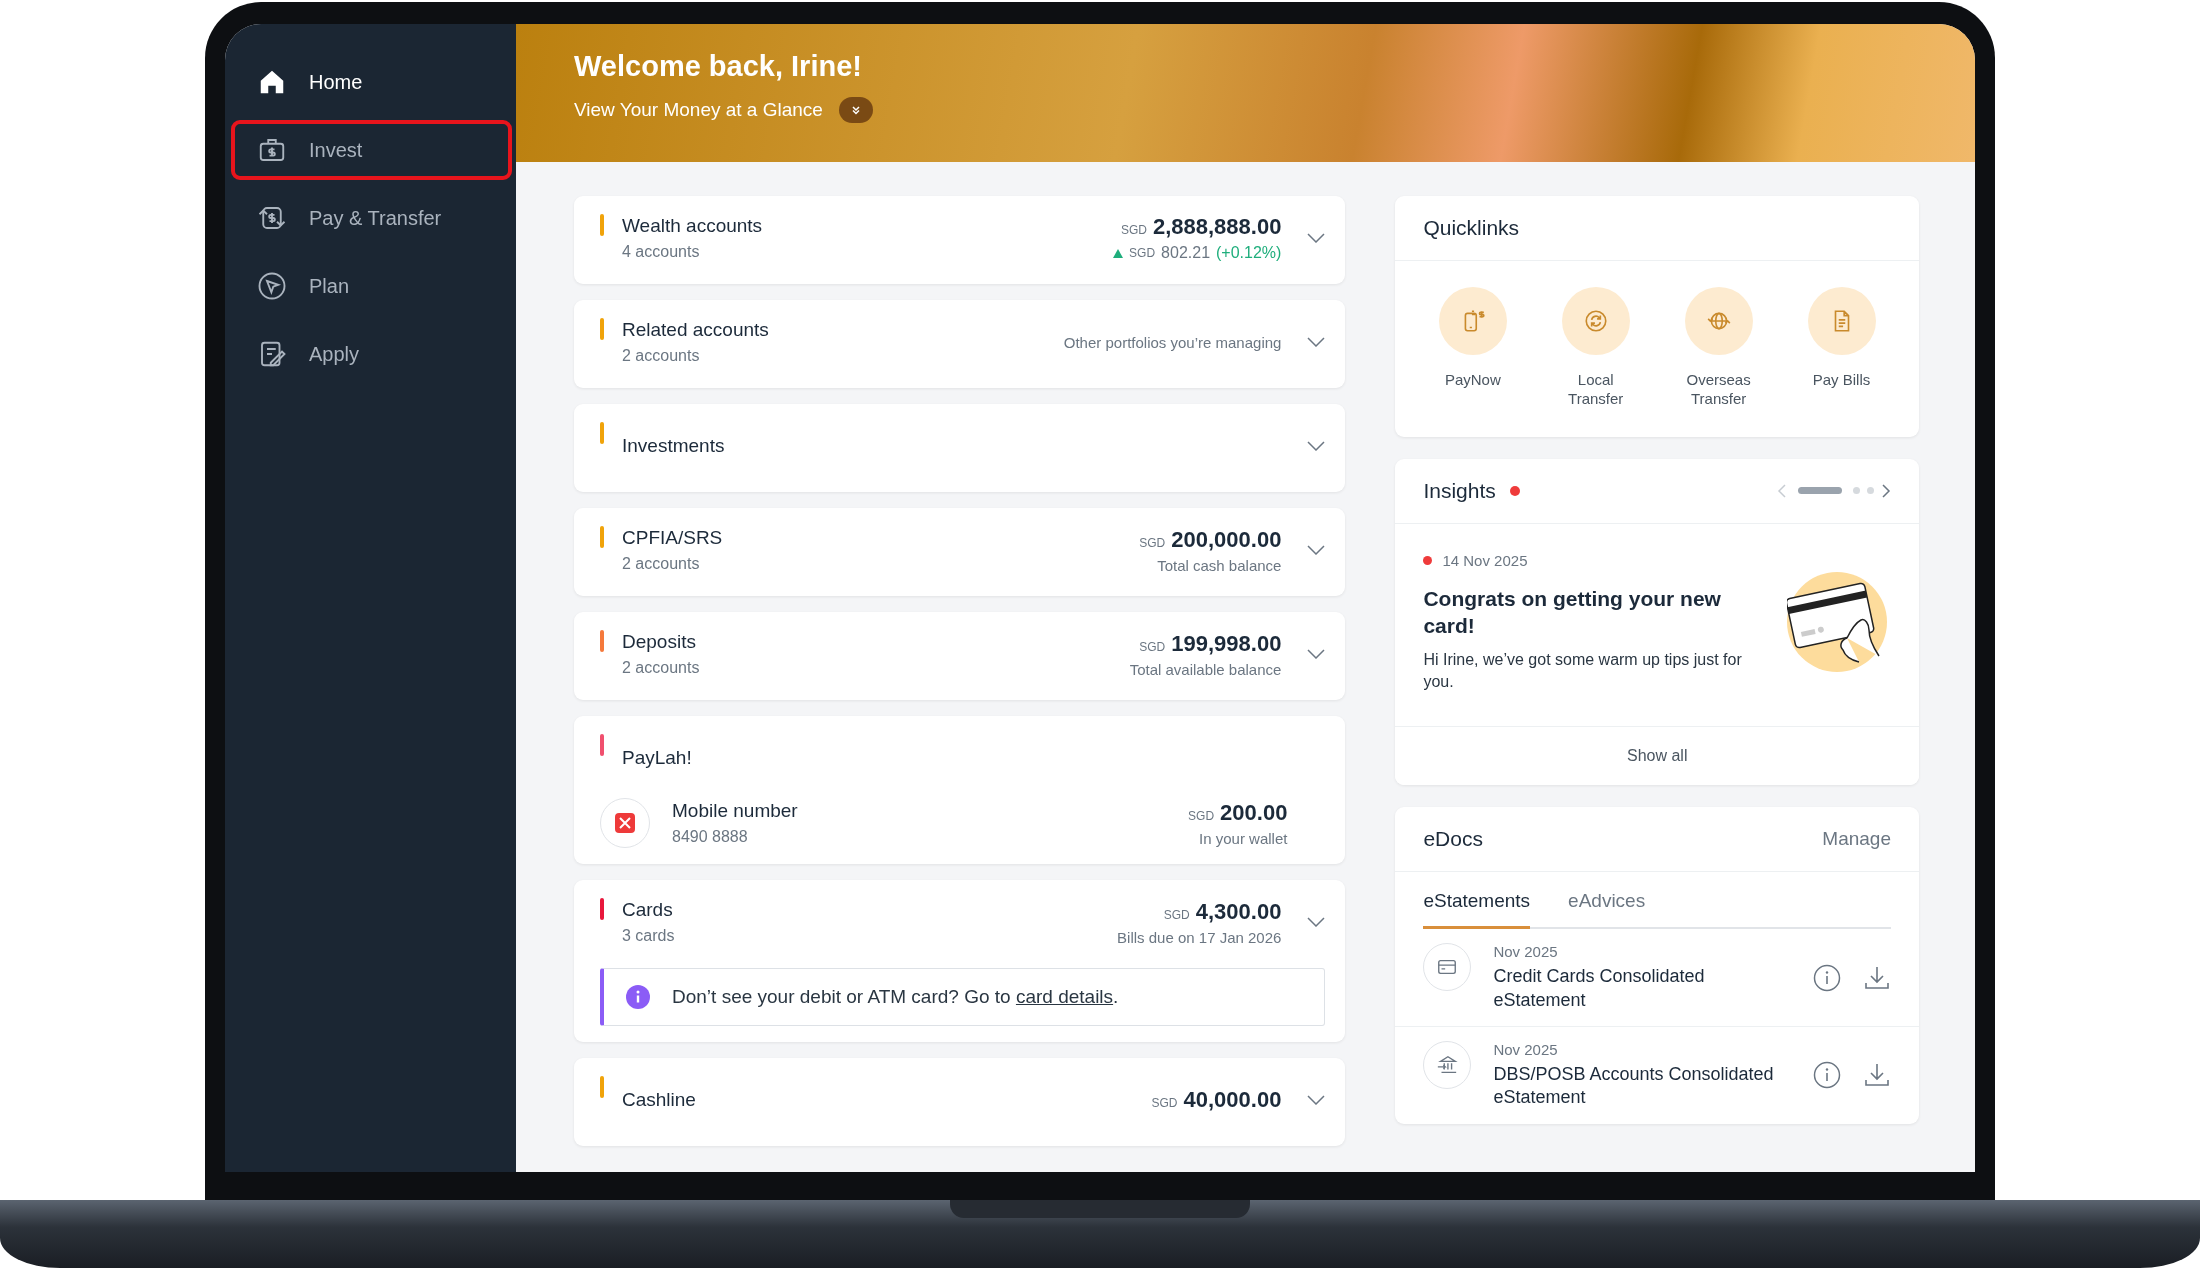 This screenshot has height=1268, width=2200. What do you see at coordinates (693, 226) in the screenshot?
I see `account-title: Wealth accounts` at bounding box center [693, 226].